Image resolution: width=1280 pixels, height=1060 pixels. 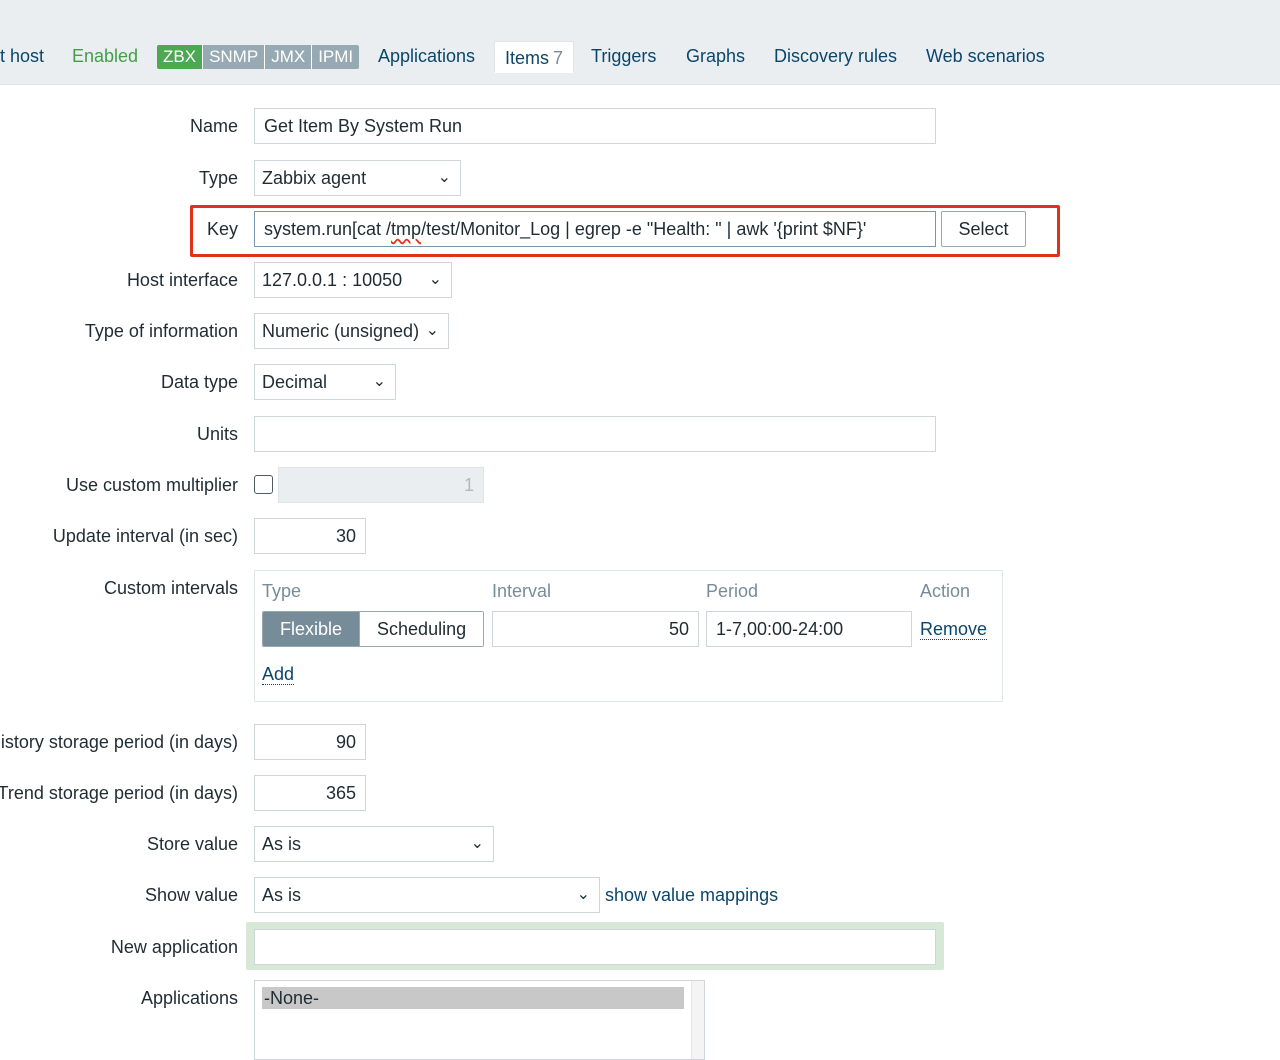 What do you see at coordinates (192, 844) in the screenshot?
I see `store-value-label: Store value` at bounding box center [192, 844].